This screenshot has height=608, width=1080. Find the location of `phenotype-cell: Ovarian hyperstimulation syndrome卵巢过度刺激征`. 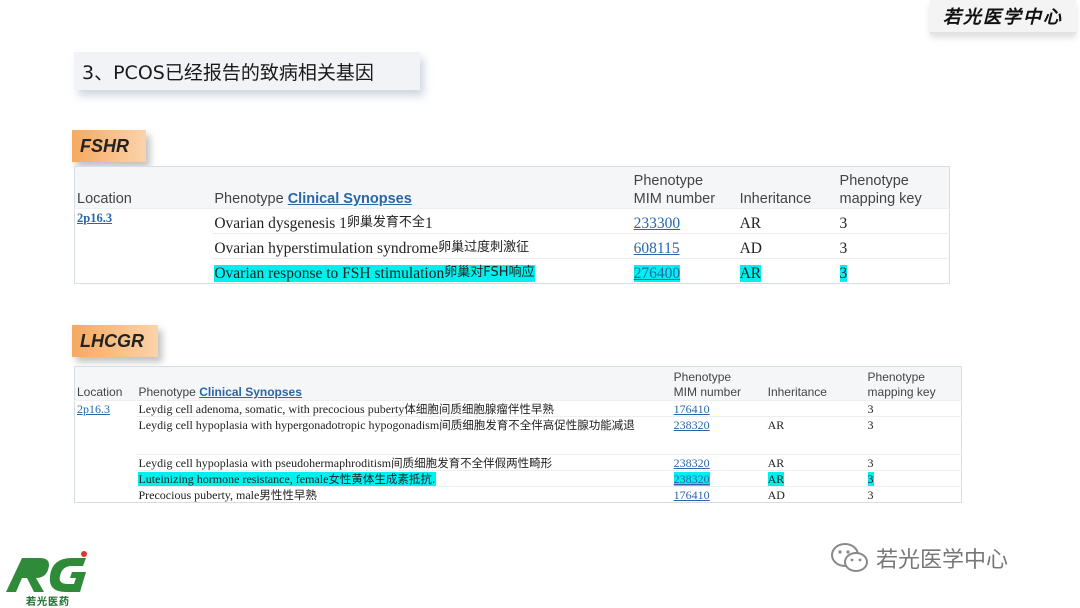

phenotype-cell: Ovarian hyperstimulation syndrome卵巢过度刺激征 is located at coordinates (422, 246).